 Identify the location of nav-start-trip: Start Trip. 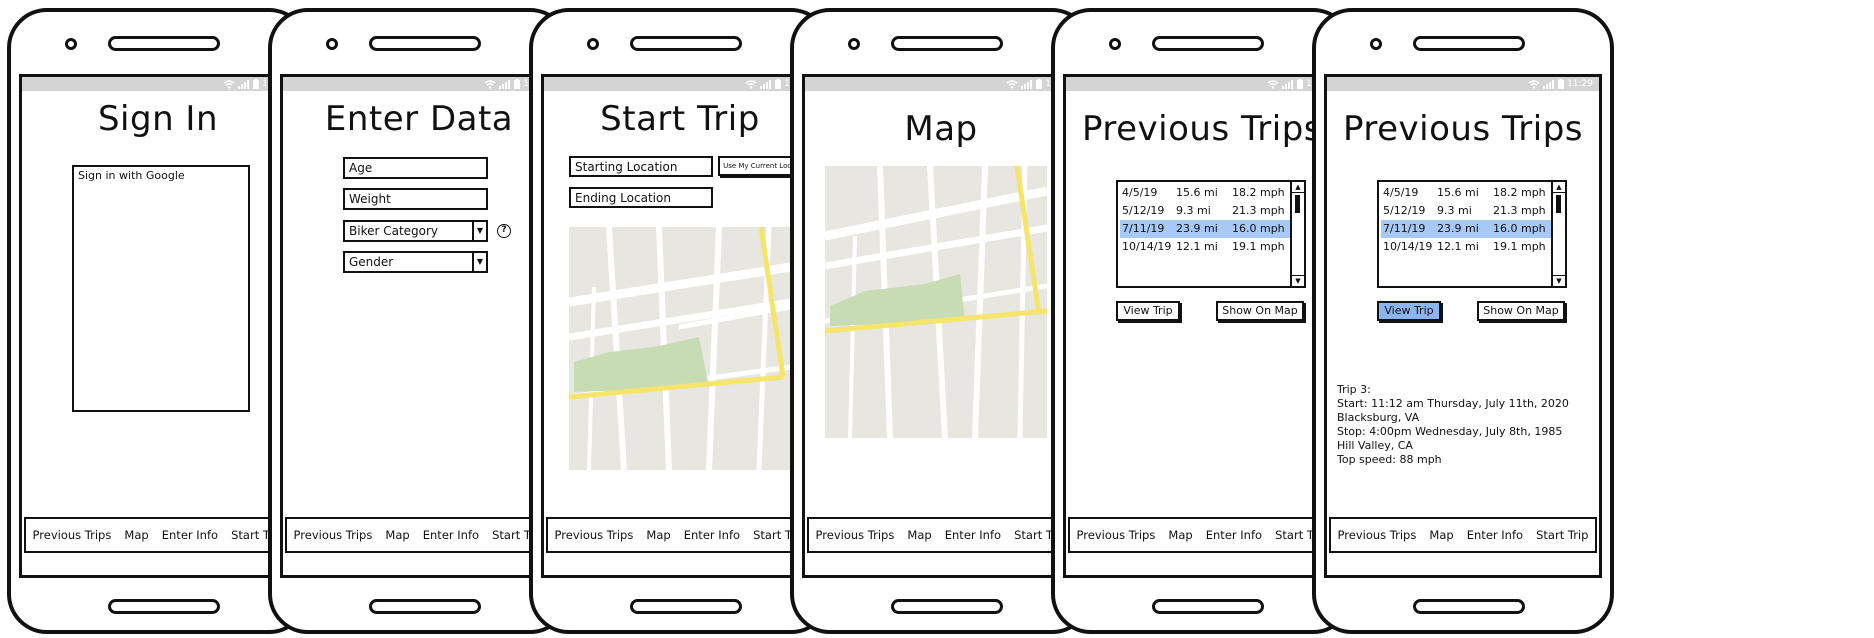
(1562, 535).